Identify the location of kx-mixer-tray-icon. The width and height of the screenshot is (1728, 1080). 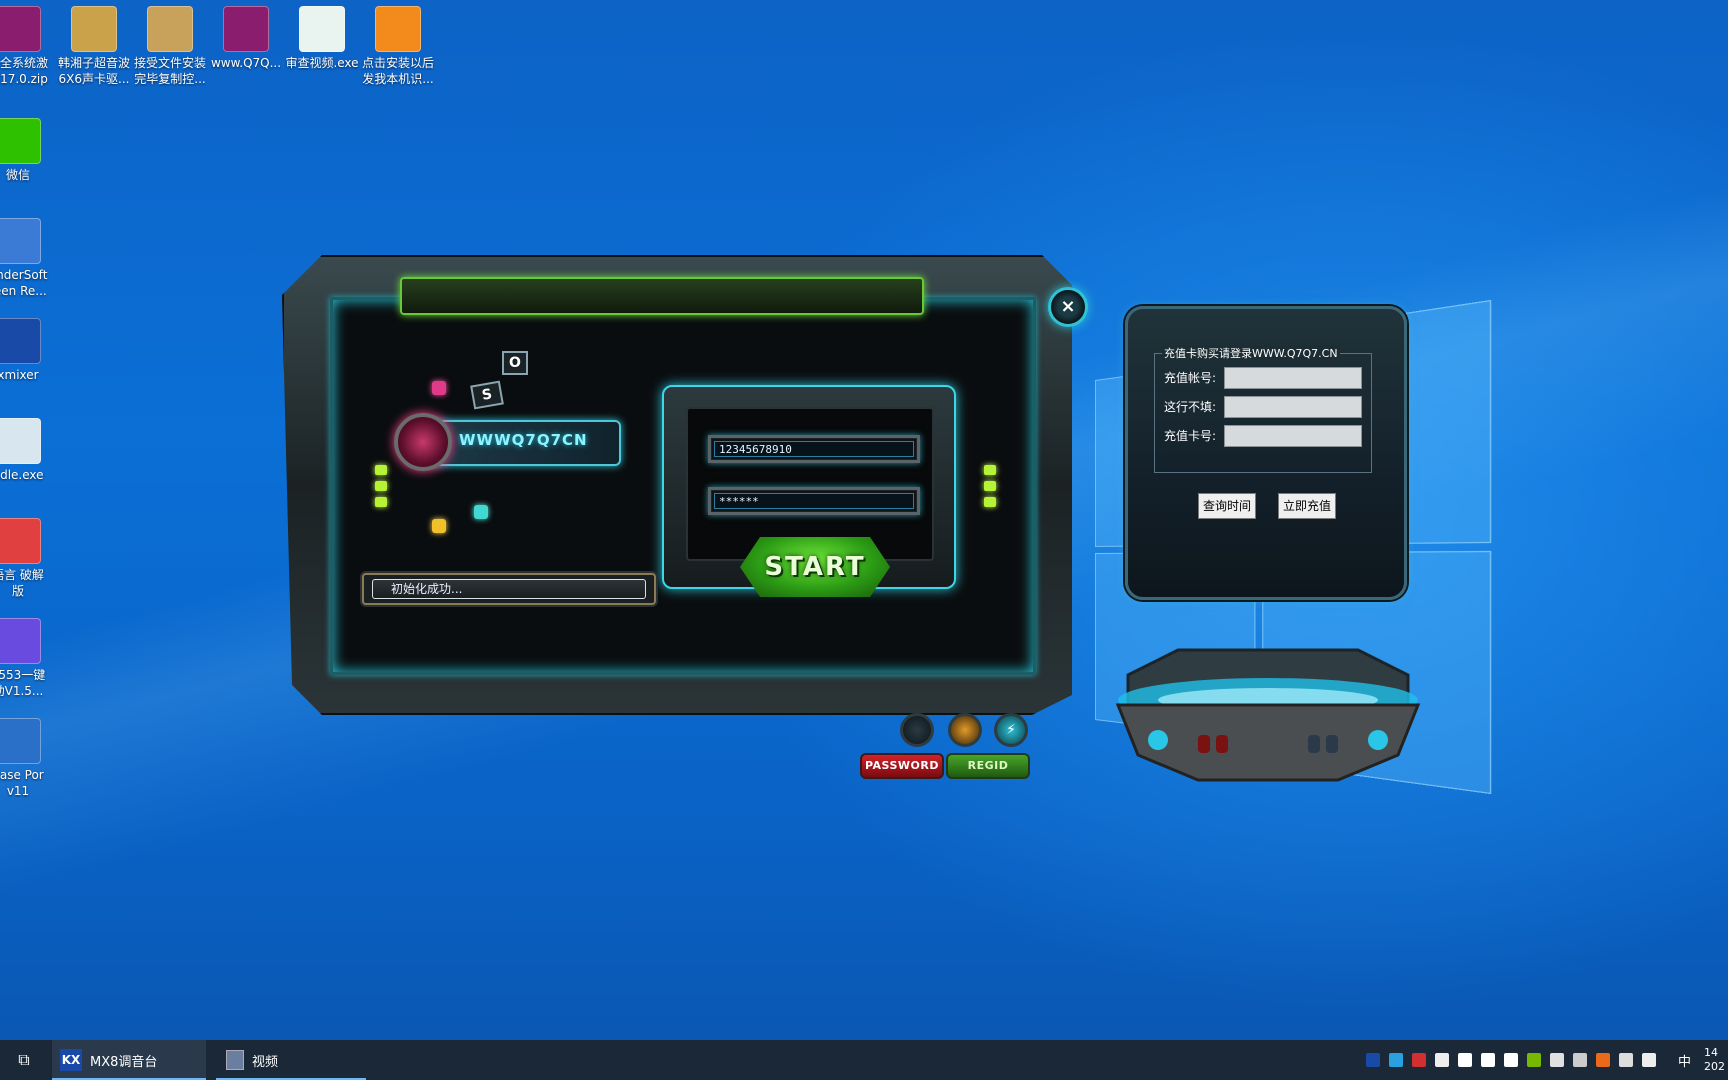
(1373, 1060).